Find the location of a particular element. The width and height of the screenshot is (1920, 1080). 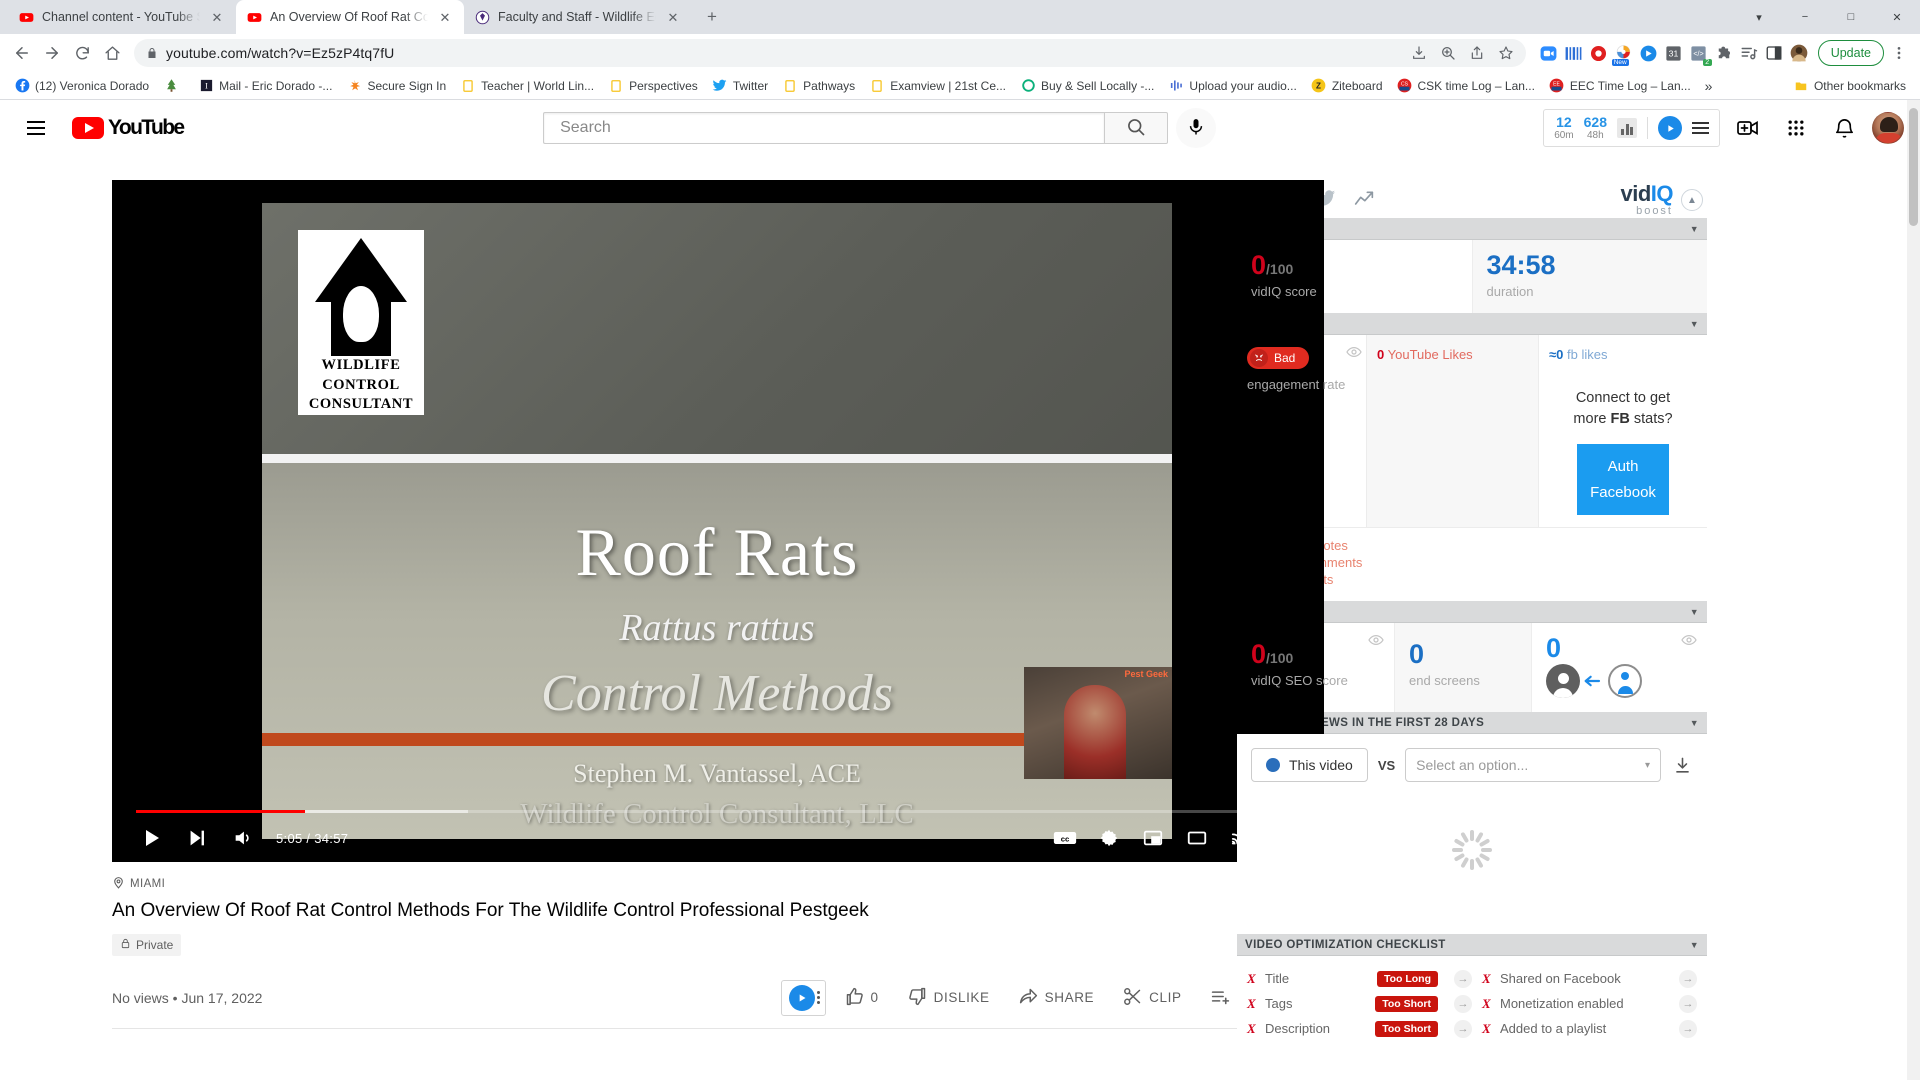

address-bar: youtube.com/watch?v=Ez5zP4tq7fU is located at coordinates (830, 53).